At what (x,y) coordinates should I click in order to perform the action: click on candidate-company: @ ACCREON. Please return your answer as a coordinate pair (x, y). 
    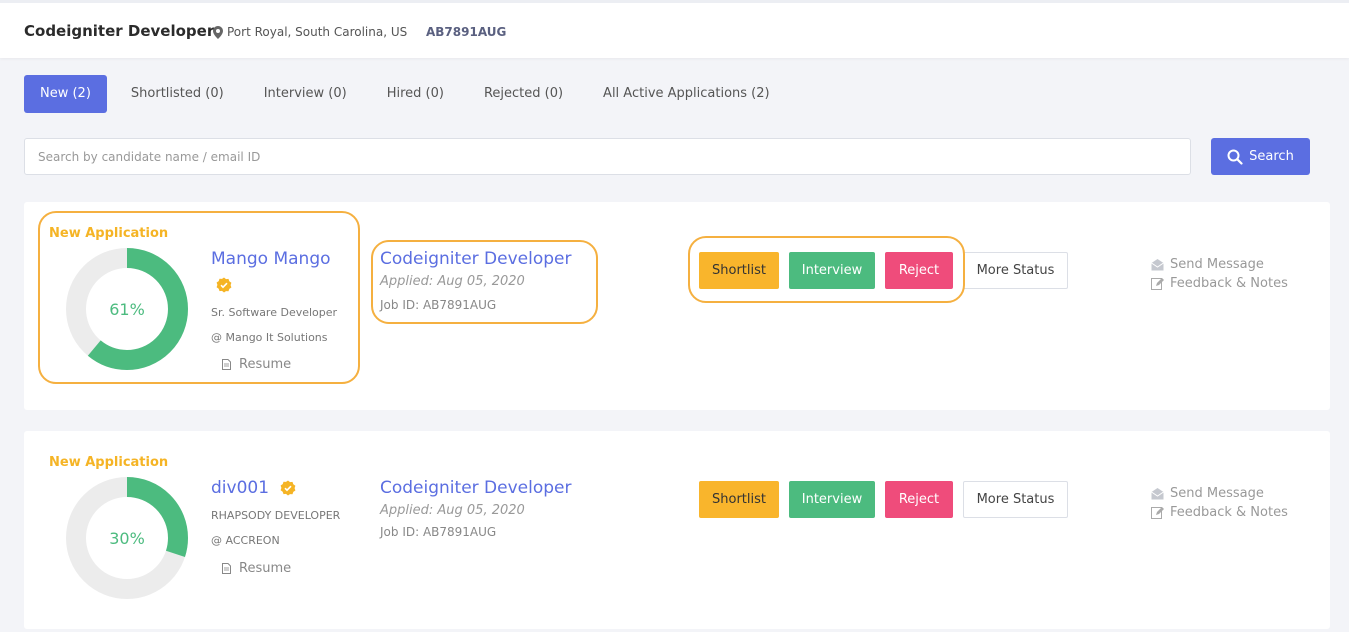
    Looking at the image, I should click on (245, 540).